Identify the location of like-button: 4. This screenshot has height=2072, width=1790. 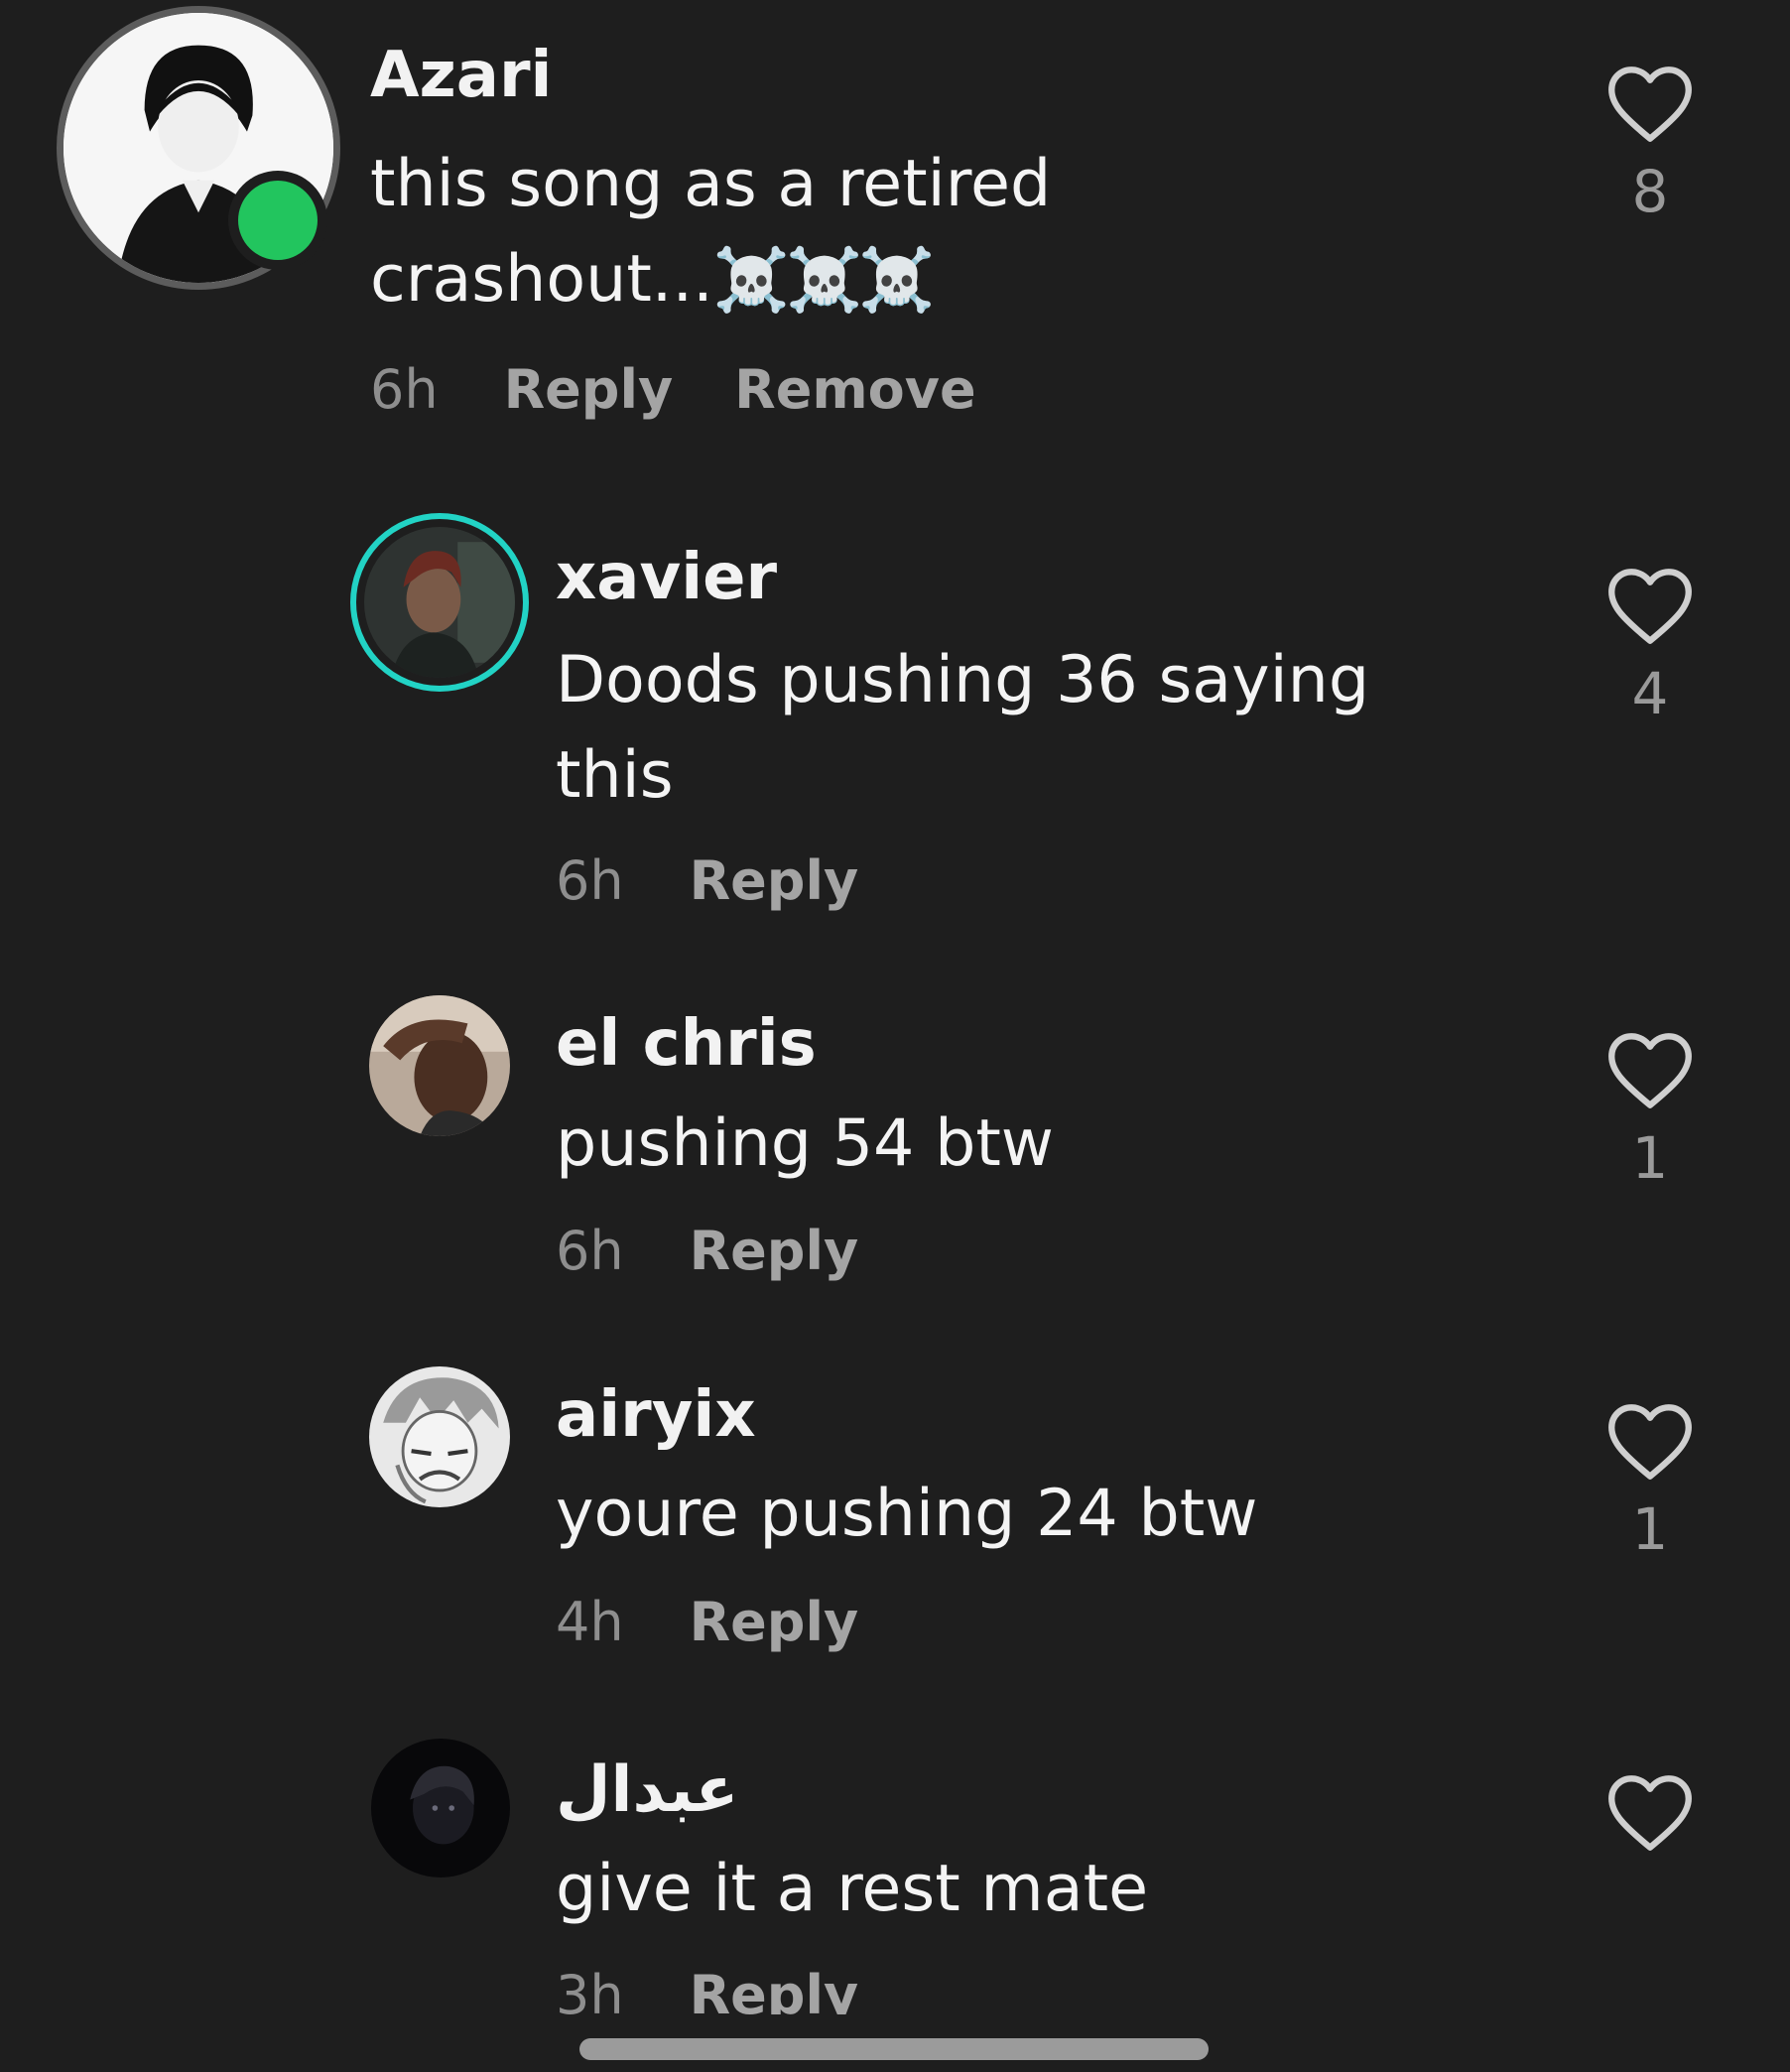
(1650, 644).